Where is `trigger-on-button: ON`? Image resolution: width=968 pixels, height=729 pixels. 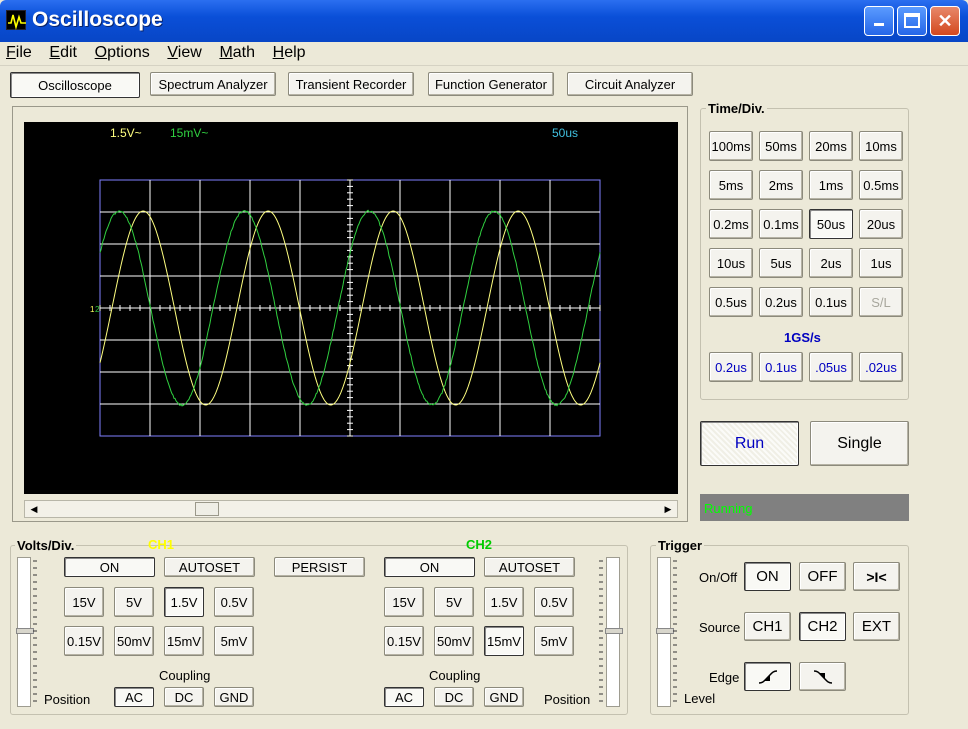 trigger-on-button: ON is located at coordinates (767, 576).